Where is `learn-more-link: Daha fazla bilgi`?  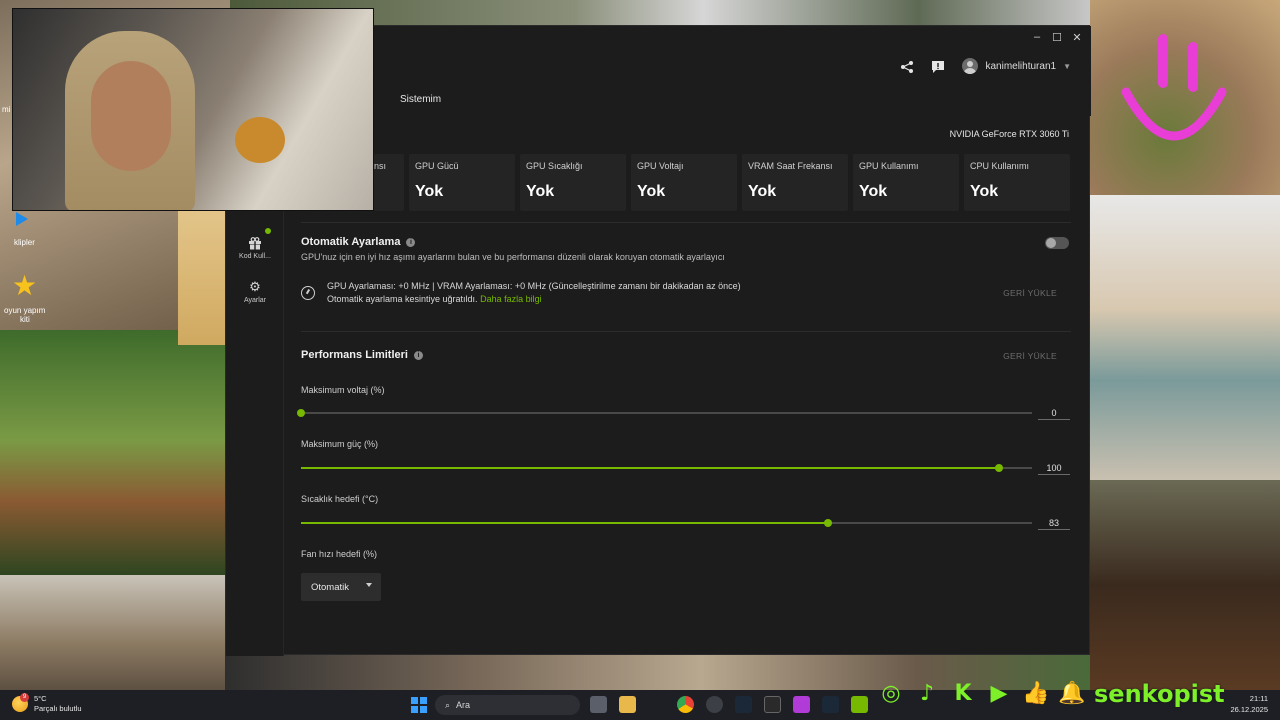 learn-more-link: Daha fazla bilgi is located at coordinates (511, 299).